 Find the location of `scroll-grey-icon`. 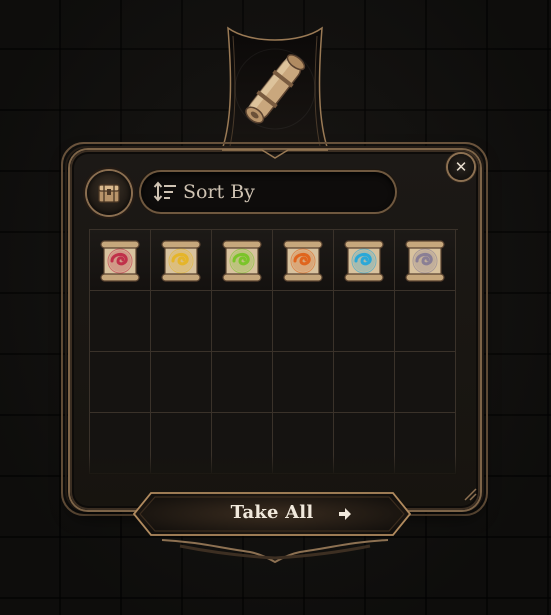

scroll-grey-icon is located at coordinates (425, 261).